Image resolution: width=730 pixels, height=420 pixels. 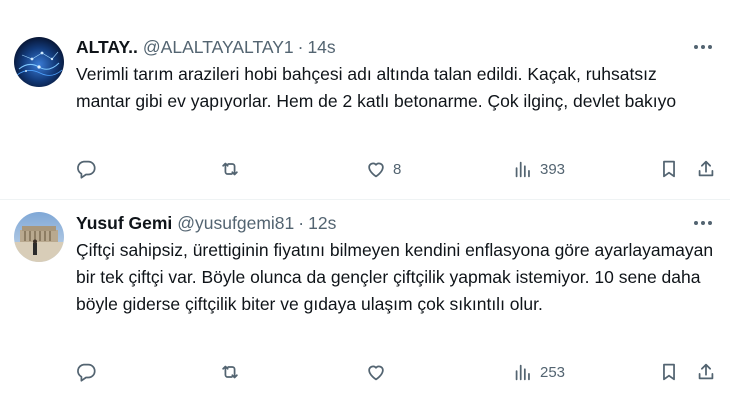 What do you see at coordinates (218, 47) in the screenshot?
I see `user-handle: @ALALTAYALTAY1` at bounding box center [218, 47].